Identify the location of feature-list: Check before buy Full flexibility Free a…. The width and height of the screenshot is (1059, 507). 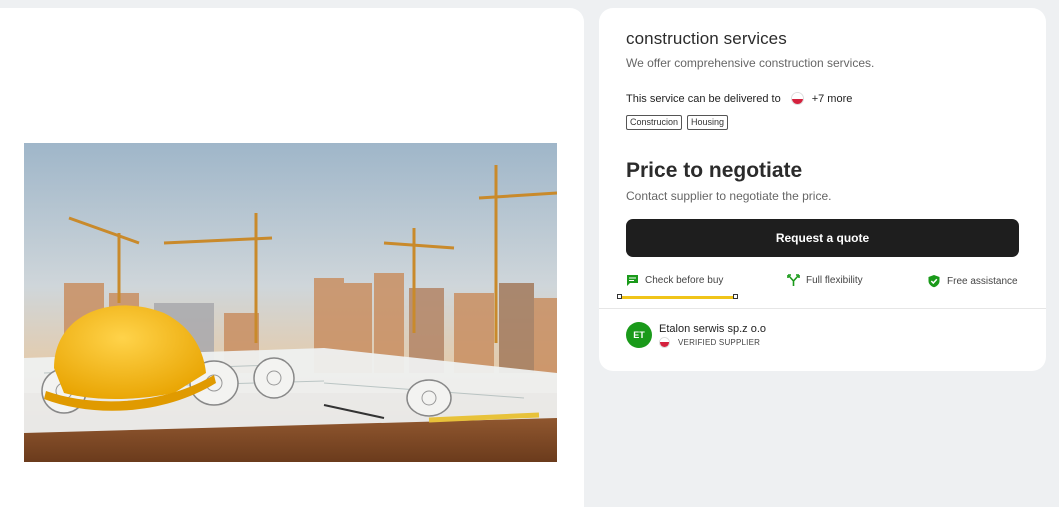
(822, 289).